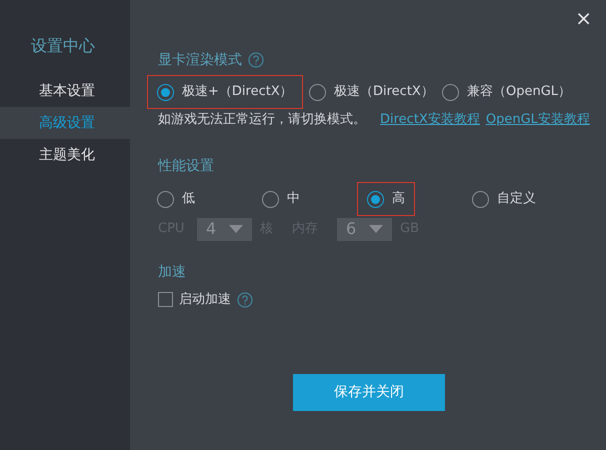 The height and width of the screenshot is (450, 606). What do you see at coordinates (165, 300) in the screenshot?
I see `checkbox` at bounding box center [165, 300].